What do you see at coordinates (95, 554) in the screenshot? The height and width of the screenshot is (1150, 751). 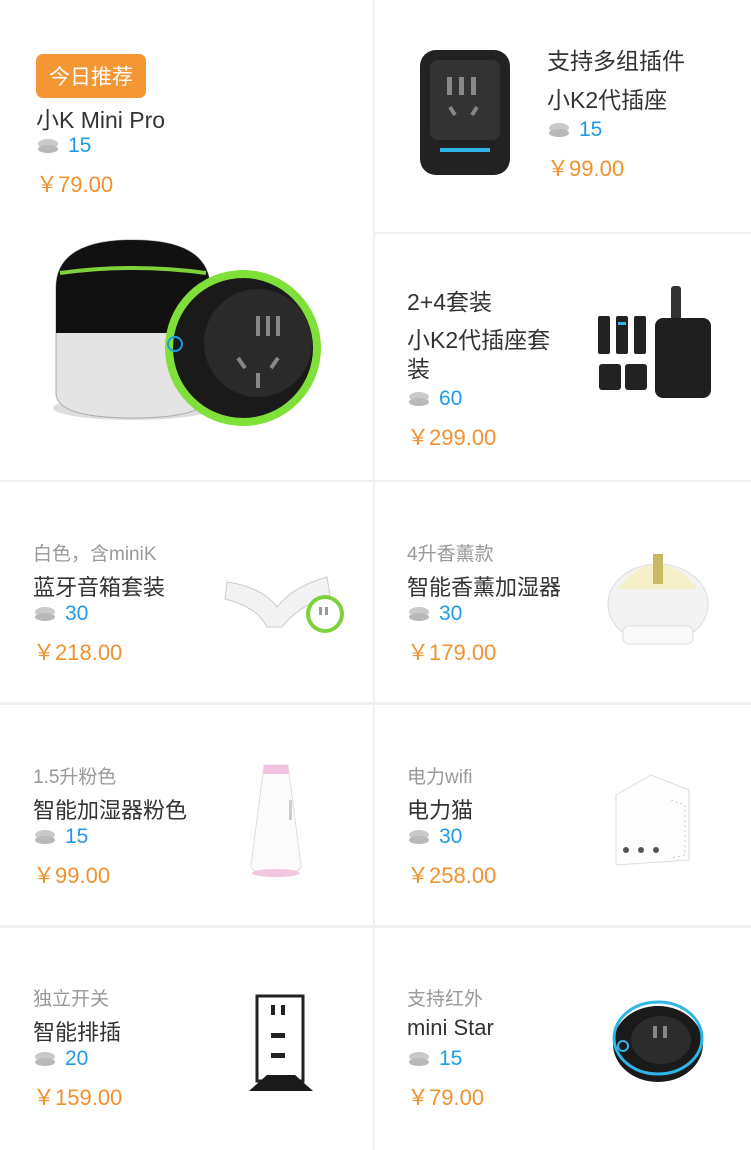 I see `product-subtitle: 白色，含miniK` at bounding box center [95, 554].